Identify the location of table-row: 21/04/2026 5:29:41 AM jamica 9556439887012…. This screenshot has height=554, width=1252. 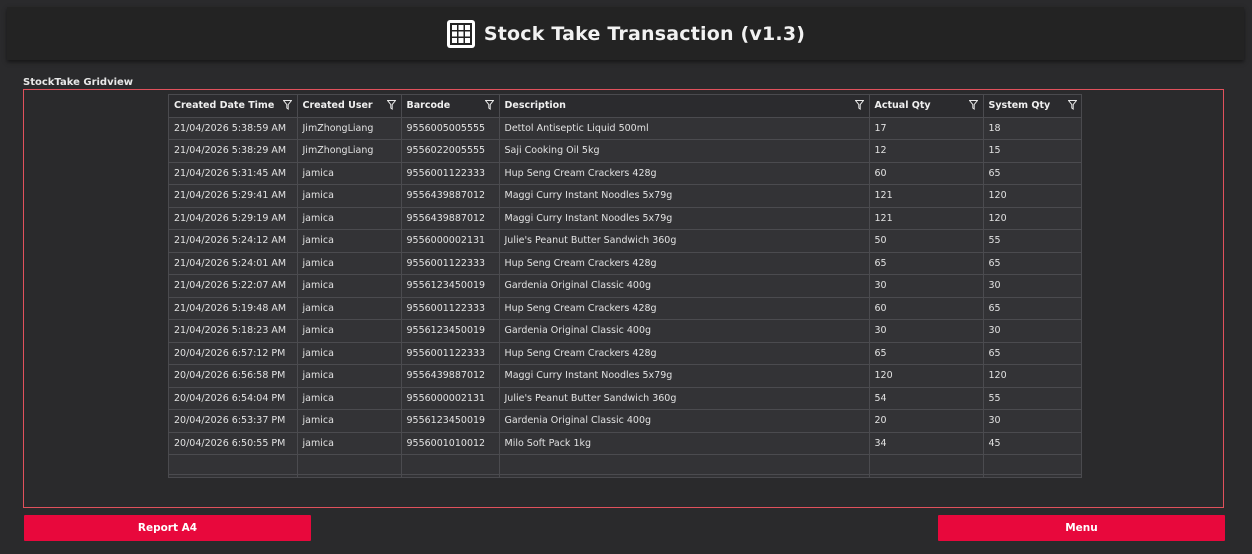
(625, 196).